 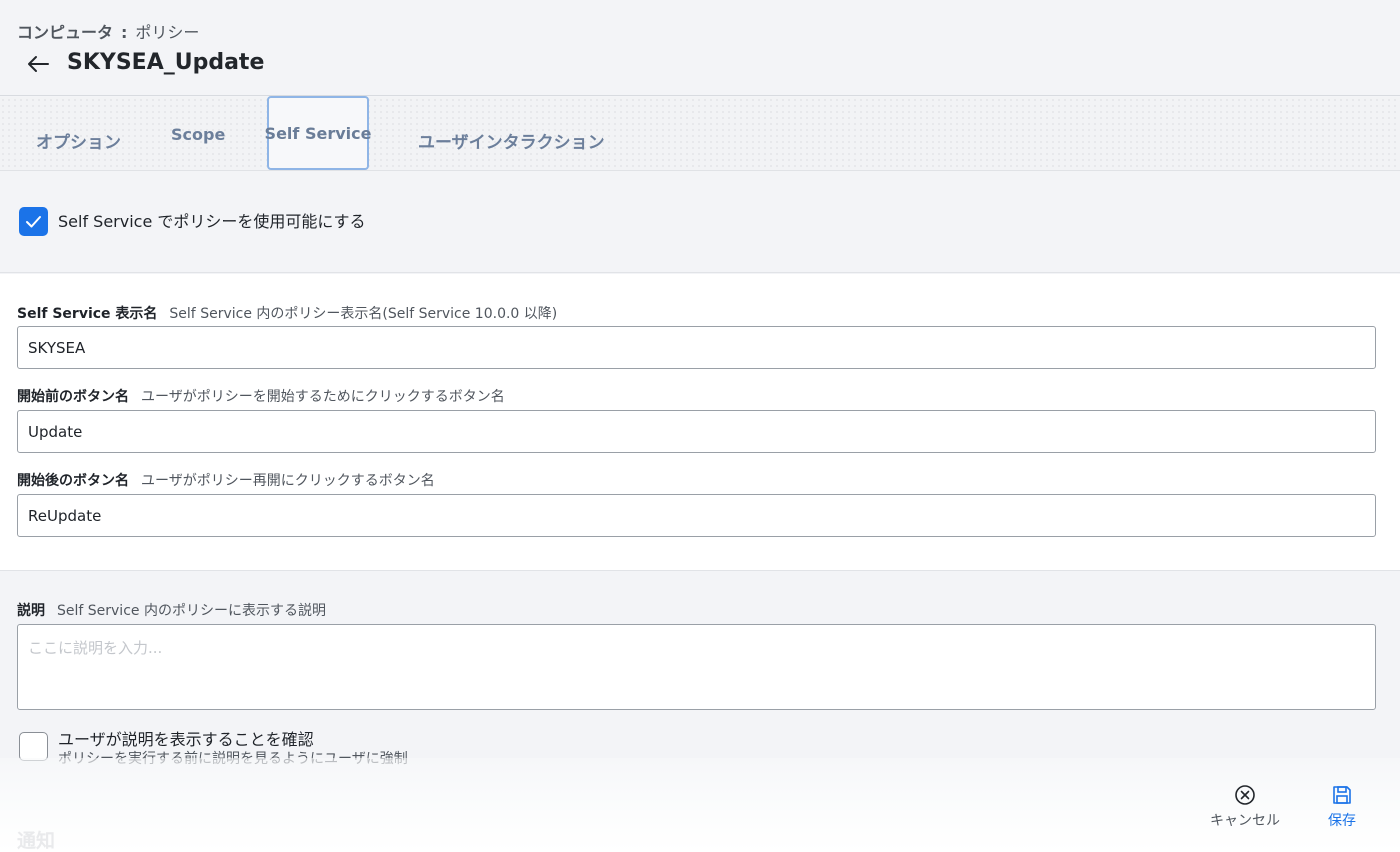 I want to click on tab-bar: オプション Scope Self Service ユーザインタラクション, so click(x=700, y=133).